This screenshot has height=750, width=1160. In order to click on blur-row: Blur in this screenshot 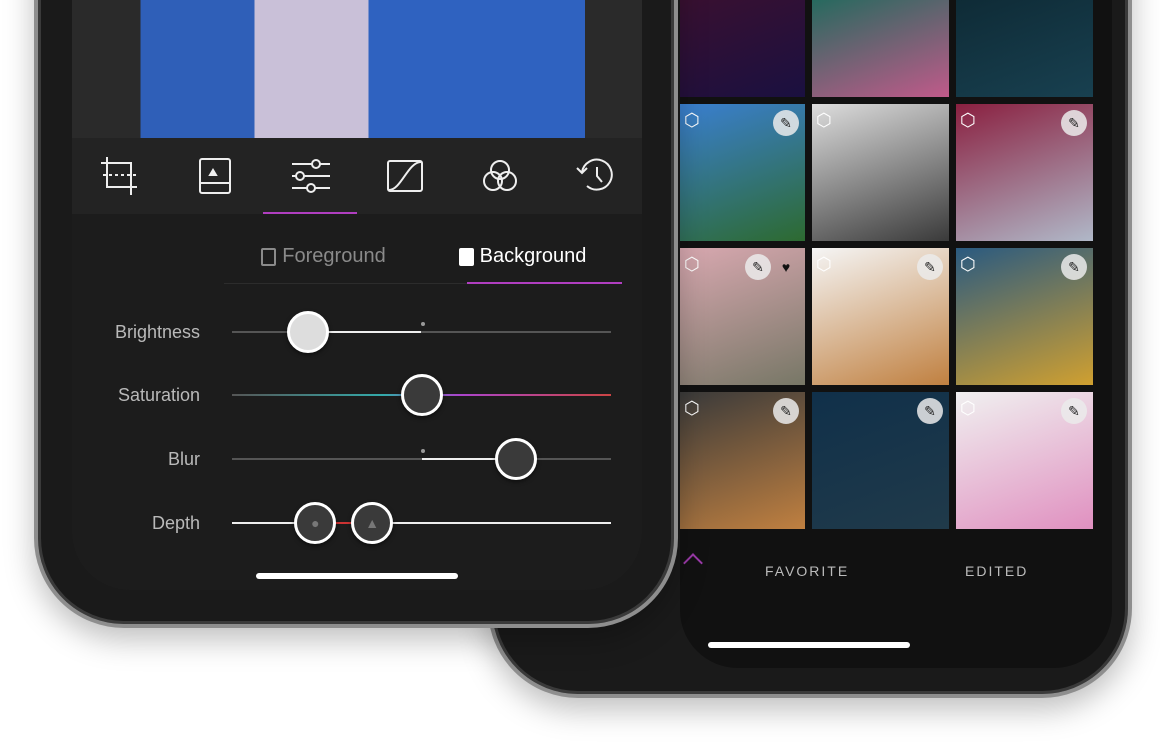, I will do `click(357, 459)`.